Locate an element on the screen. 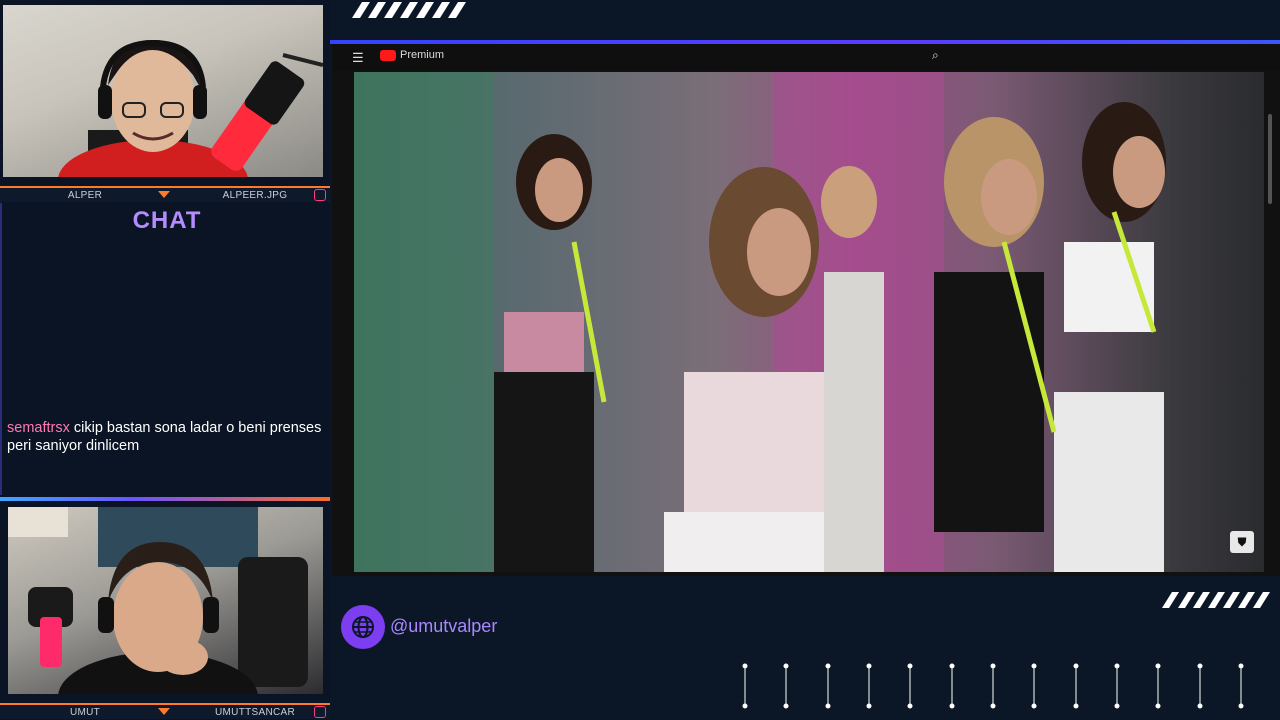 The height and width of the screenshot is (720, 1280). webcam-bottom is located at coordinates (165, 600).